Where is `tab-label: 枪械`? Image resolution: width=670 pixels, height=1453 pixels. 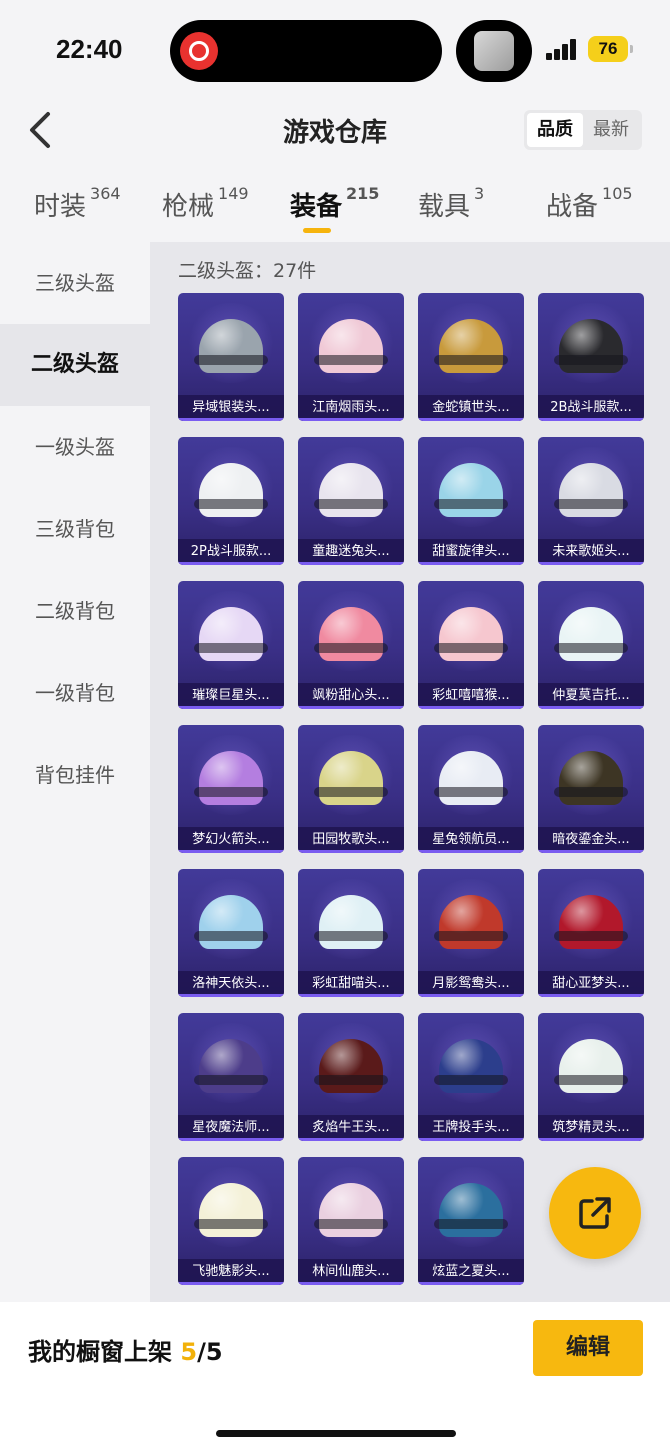
tab-label: 枪械 is located at coordinates (188, 207).